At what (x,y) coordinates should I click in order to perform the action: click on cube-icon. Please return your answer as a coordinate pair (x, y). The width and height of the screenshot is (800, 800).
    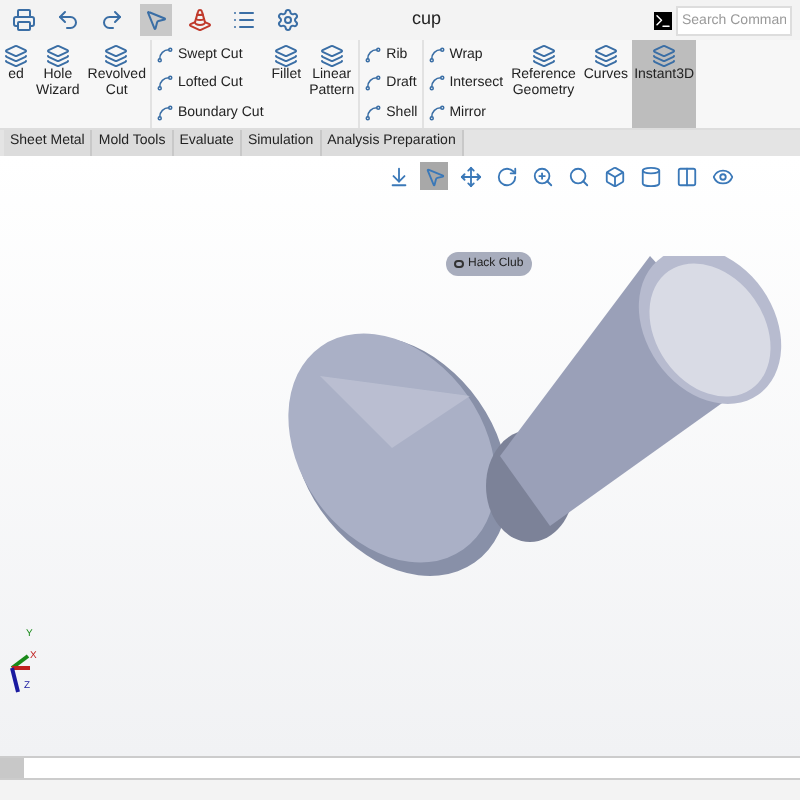
    Looking at the image, I should click on (614, 176).